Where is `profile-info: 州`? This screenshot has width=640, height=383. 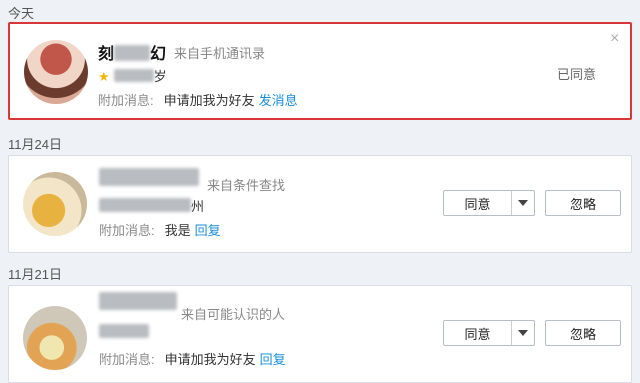 profile-info: 州 is located at coordinates (151, 205).